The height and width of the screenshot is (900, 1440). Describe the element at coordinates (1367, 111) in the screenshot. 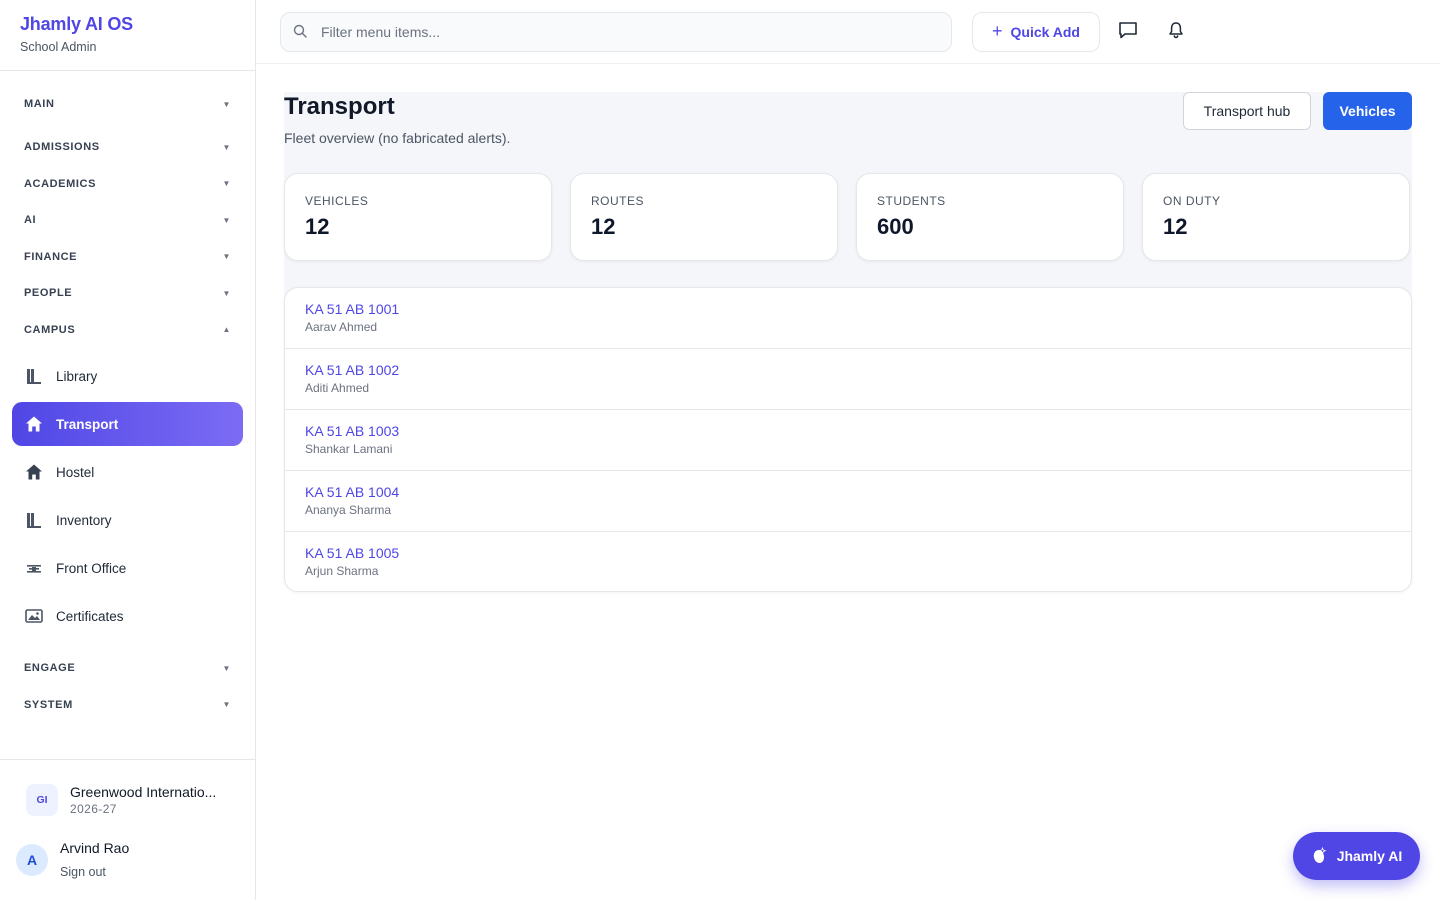

I see `vehicles-button: Vehicles` at that location.